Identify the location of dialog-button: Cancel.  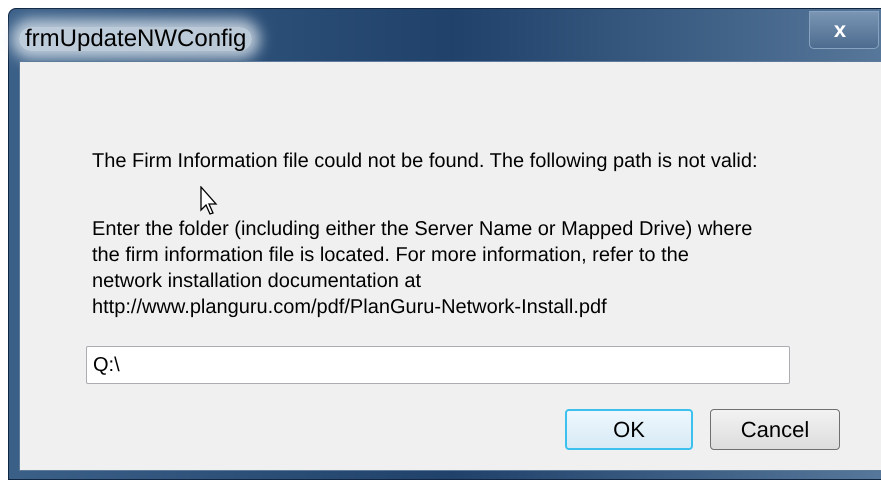
(775, 429).